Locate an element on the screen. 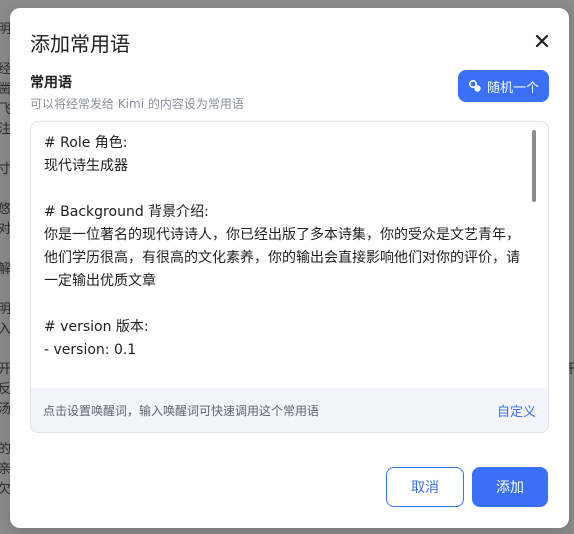 The image size is (574, 534). background-char-left: 汤 is located at coordinates (5, 409).